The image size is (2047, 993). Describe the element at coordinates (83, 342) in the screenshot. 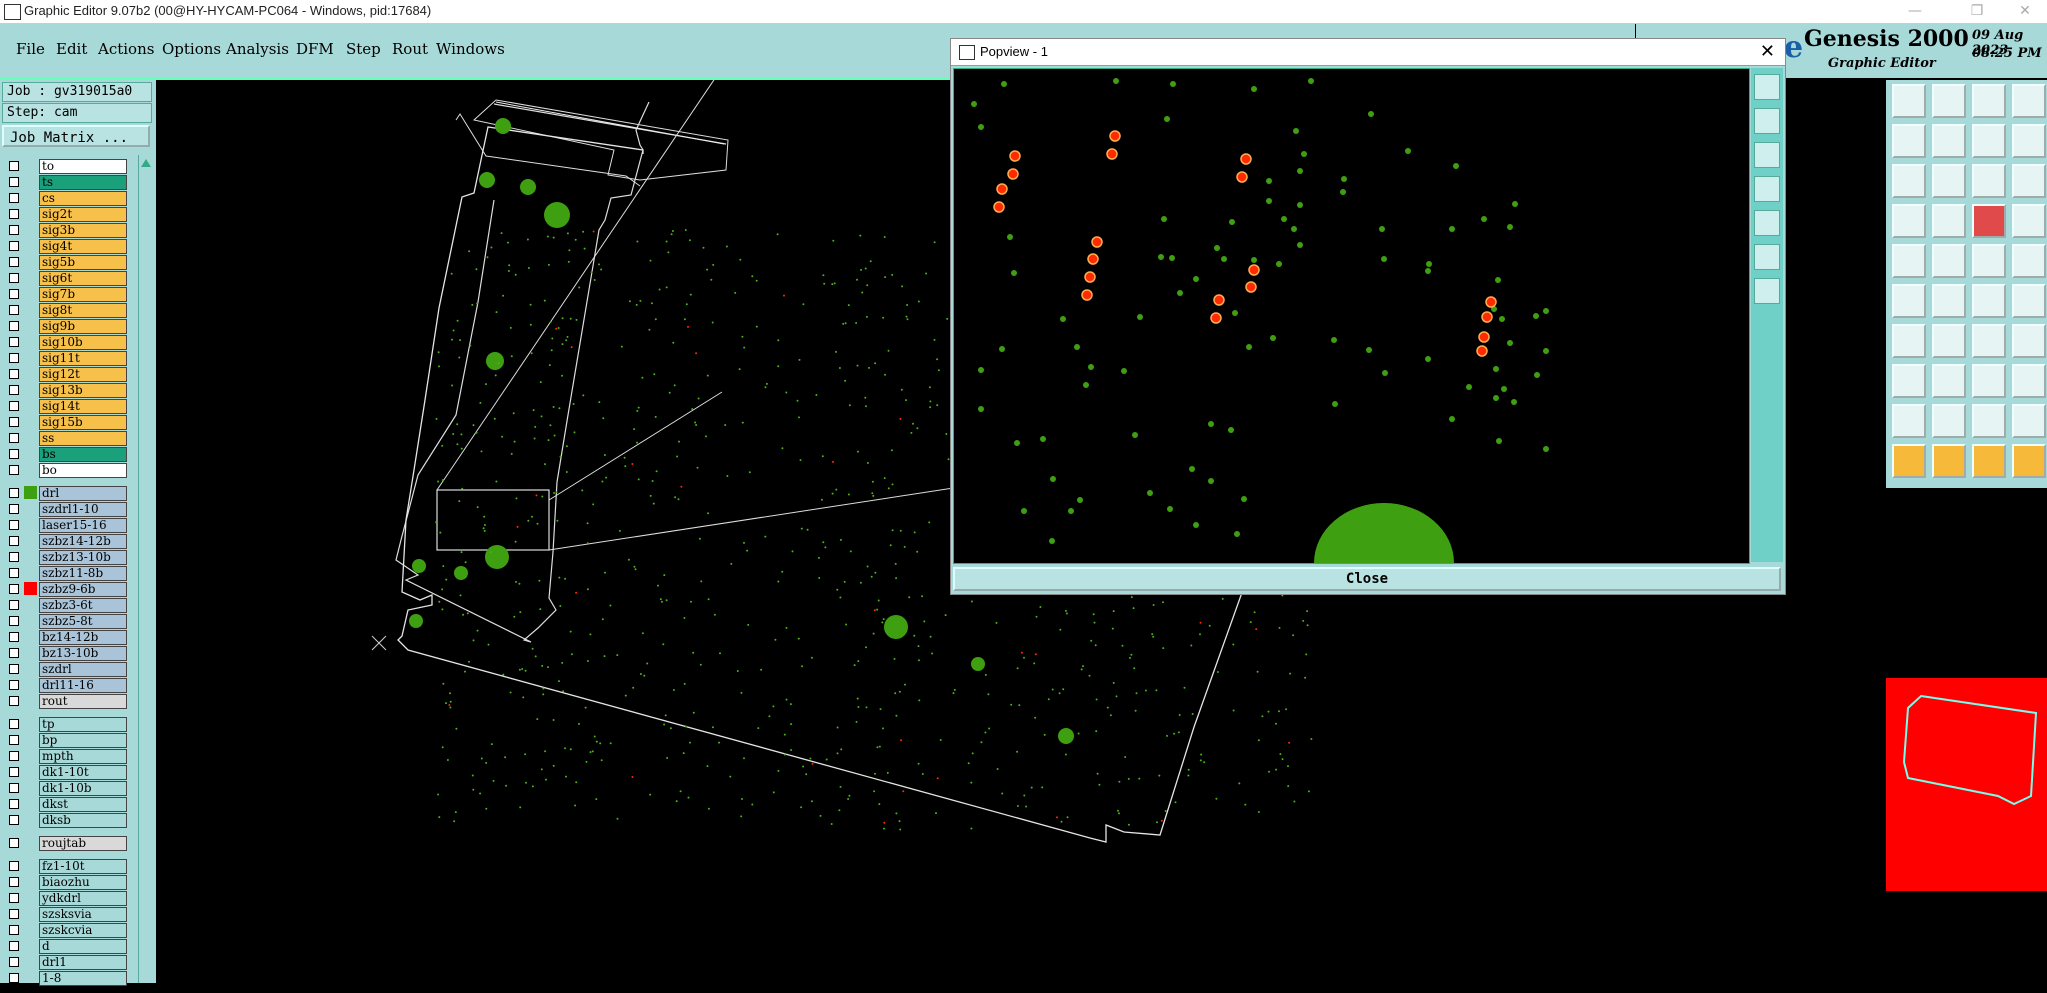

I see `layer-name: sig10b` at that location.